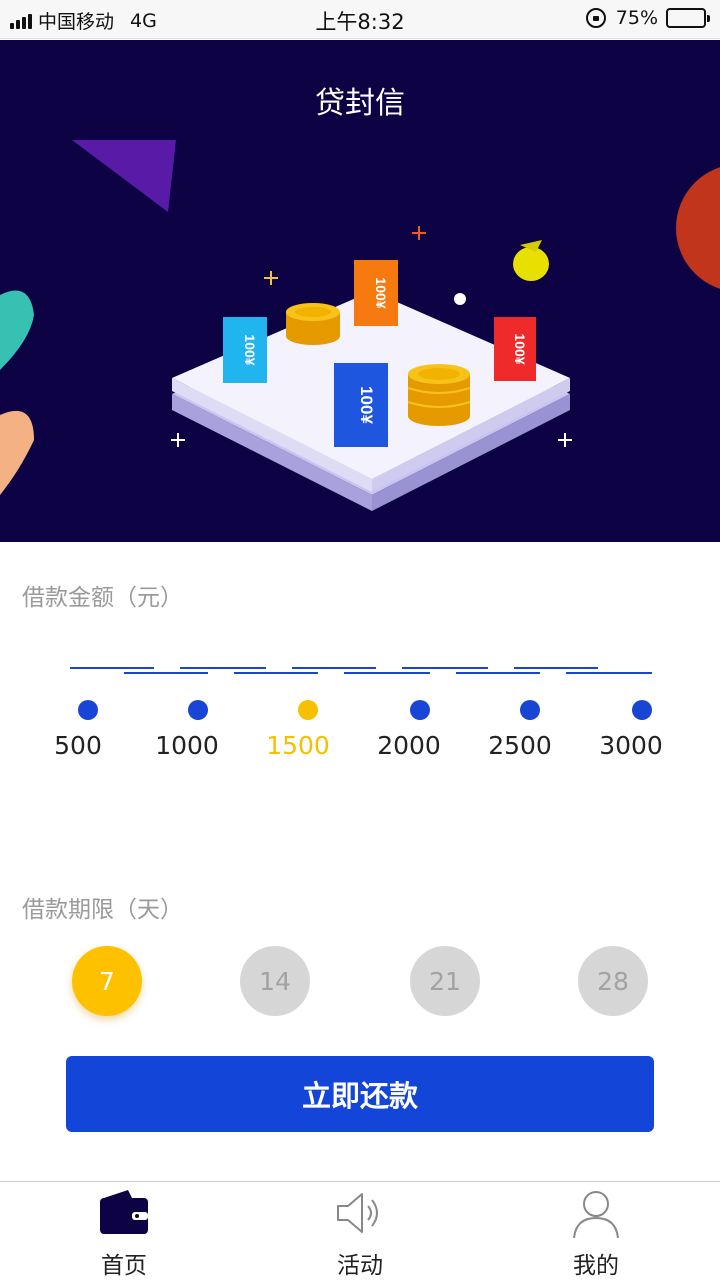  Describe the element at coordinates (313, 324) in the screenshot. I see `coin-stack-small` at that location.